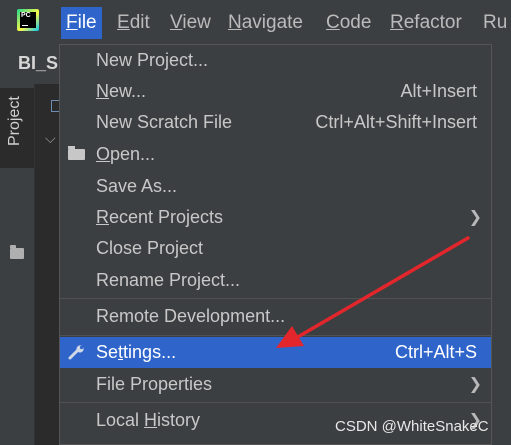 The image size is (511, 445). I want to click on pycharm-logo-icon: PC, so click(28, 20).